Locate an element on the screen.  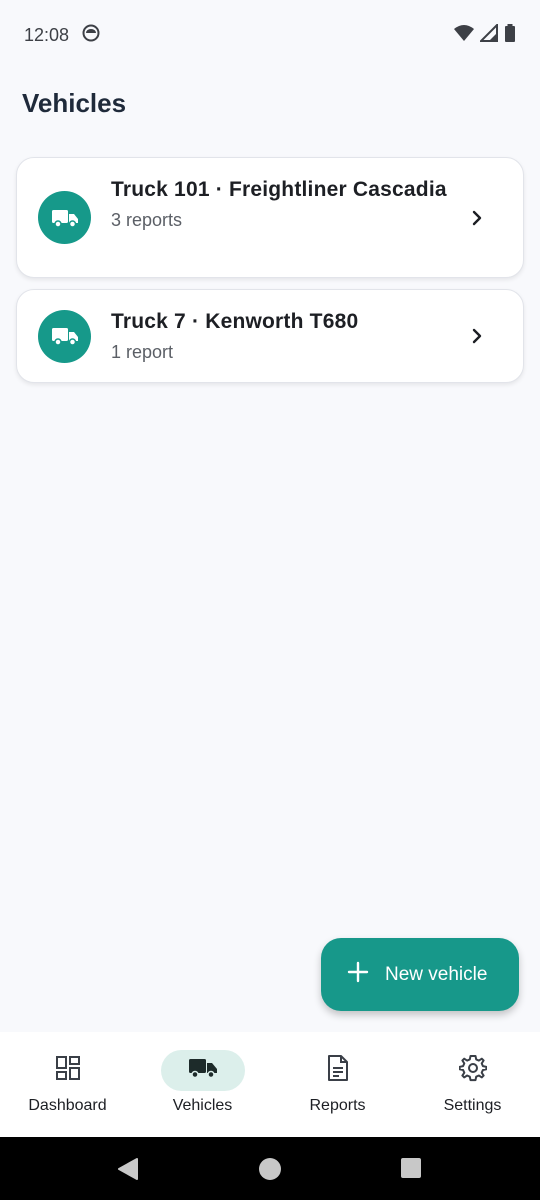
page-title: Vehicles is located at coordinates (74, 103).